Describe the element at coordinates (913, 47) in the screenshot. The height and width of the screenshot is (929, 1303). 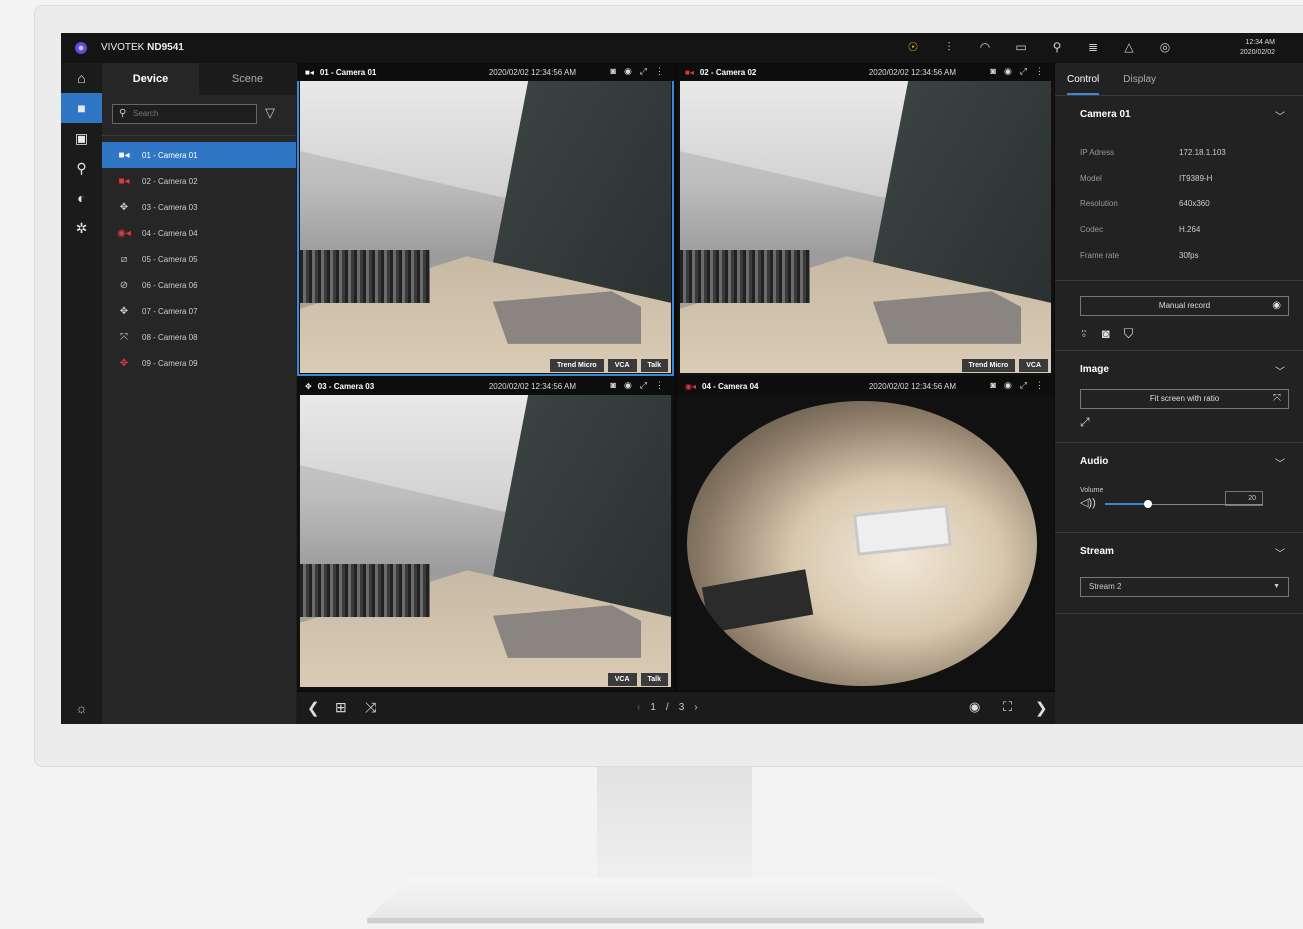
I see `alert-icon: ☉` at that location.